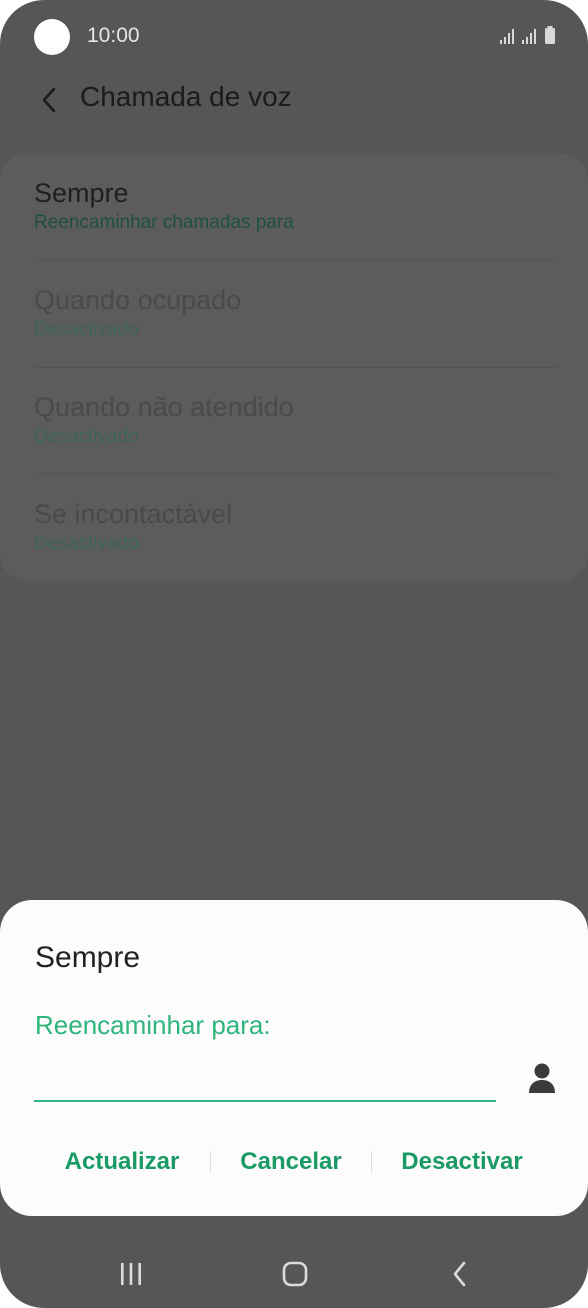 This screenshot has height=1308, width=588. I want to click on recents-button, so click(131, 1274).